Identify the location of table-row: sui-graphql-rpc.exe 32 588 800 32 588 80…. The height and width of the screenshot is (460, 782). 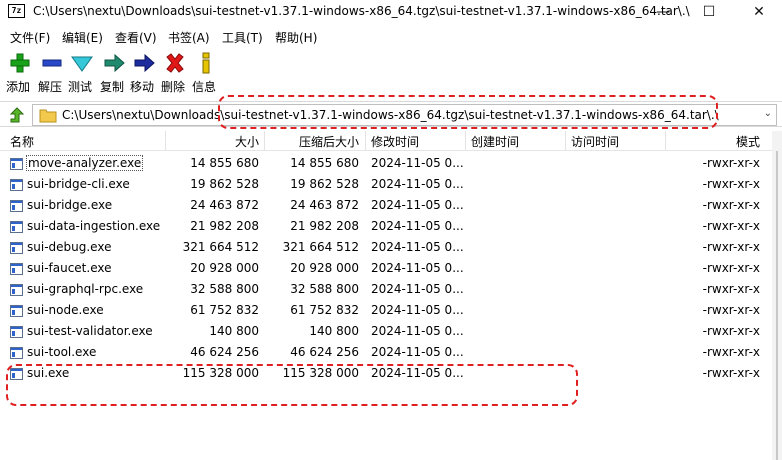
(386, 289).